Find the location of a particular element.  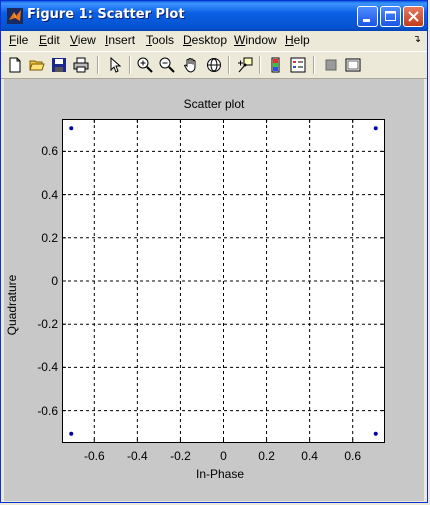

y-tick-label: 0.4 is located at coordinates (49, 194).